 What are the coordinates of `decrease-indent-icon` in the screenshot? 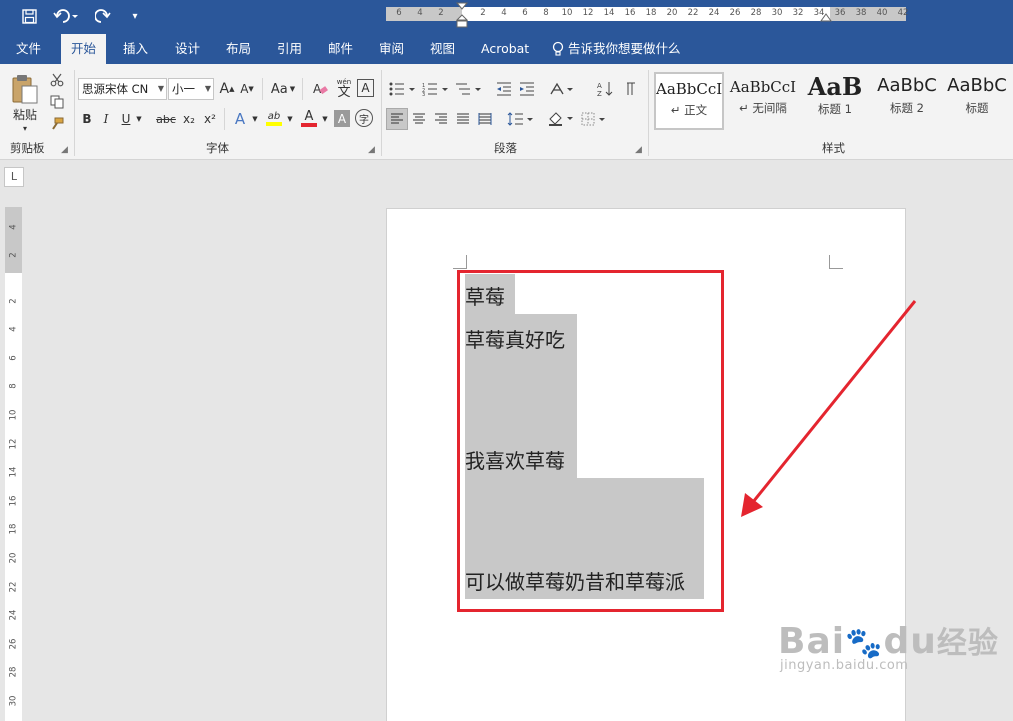 It's located at (504, 89).